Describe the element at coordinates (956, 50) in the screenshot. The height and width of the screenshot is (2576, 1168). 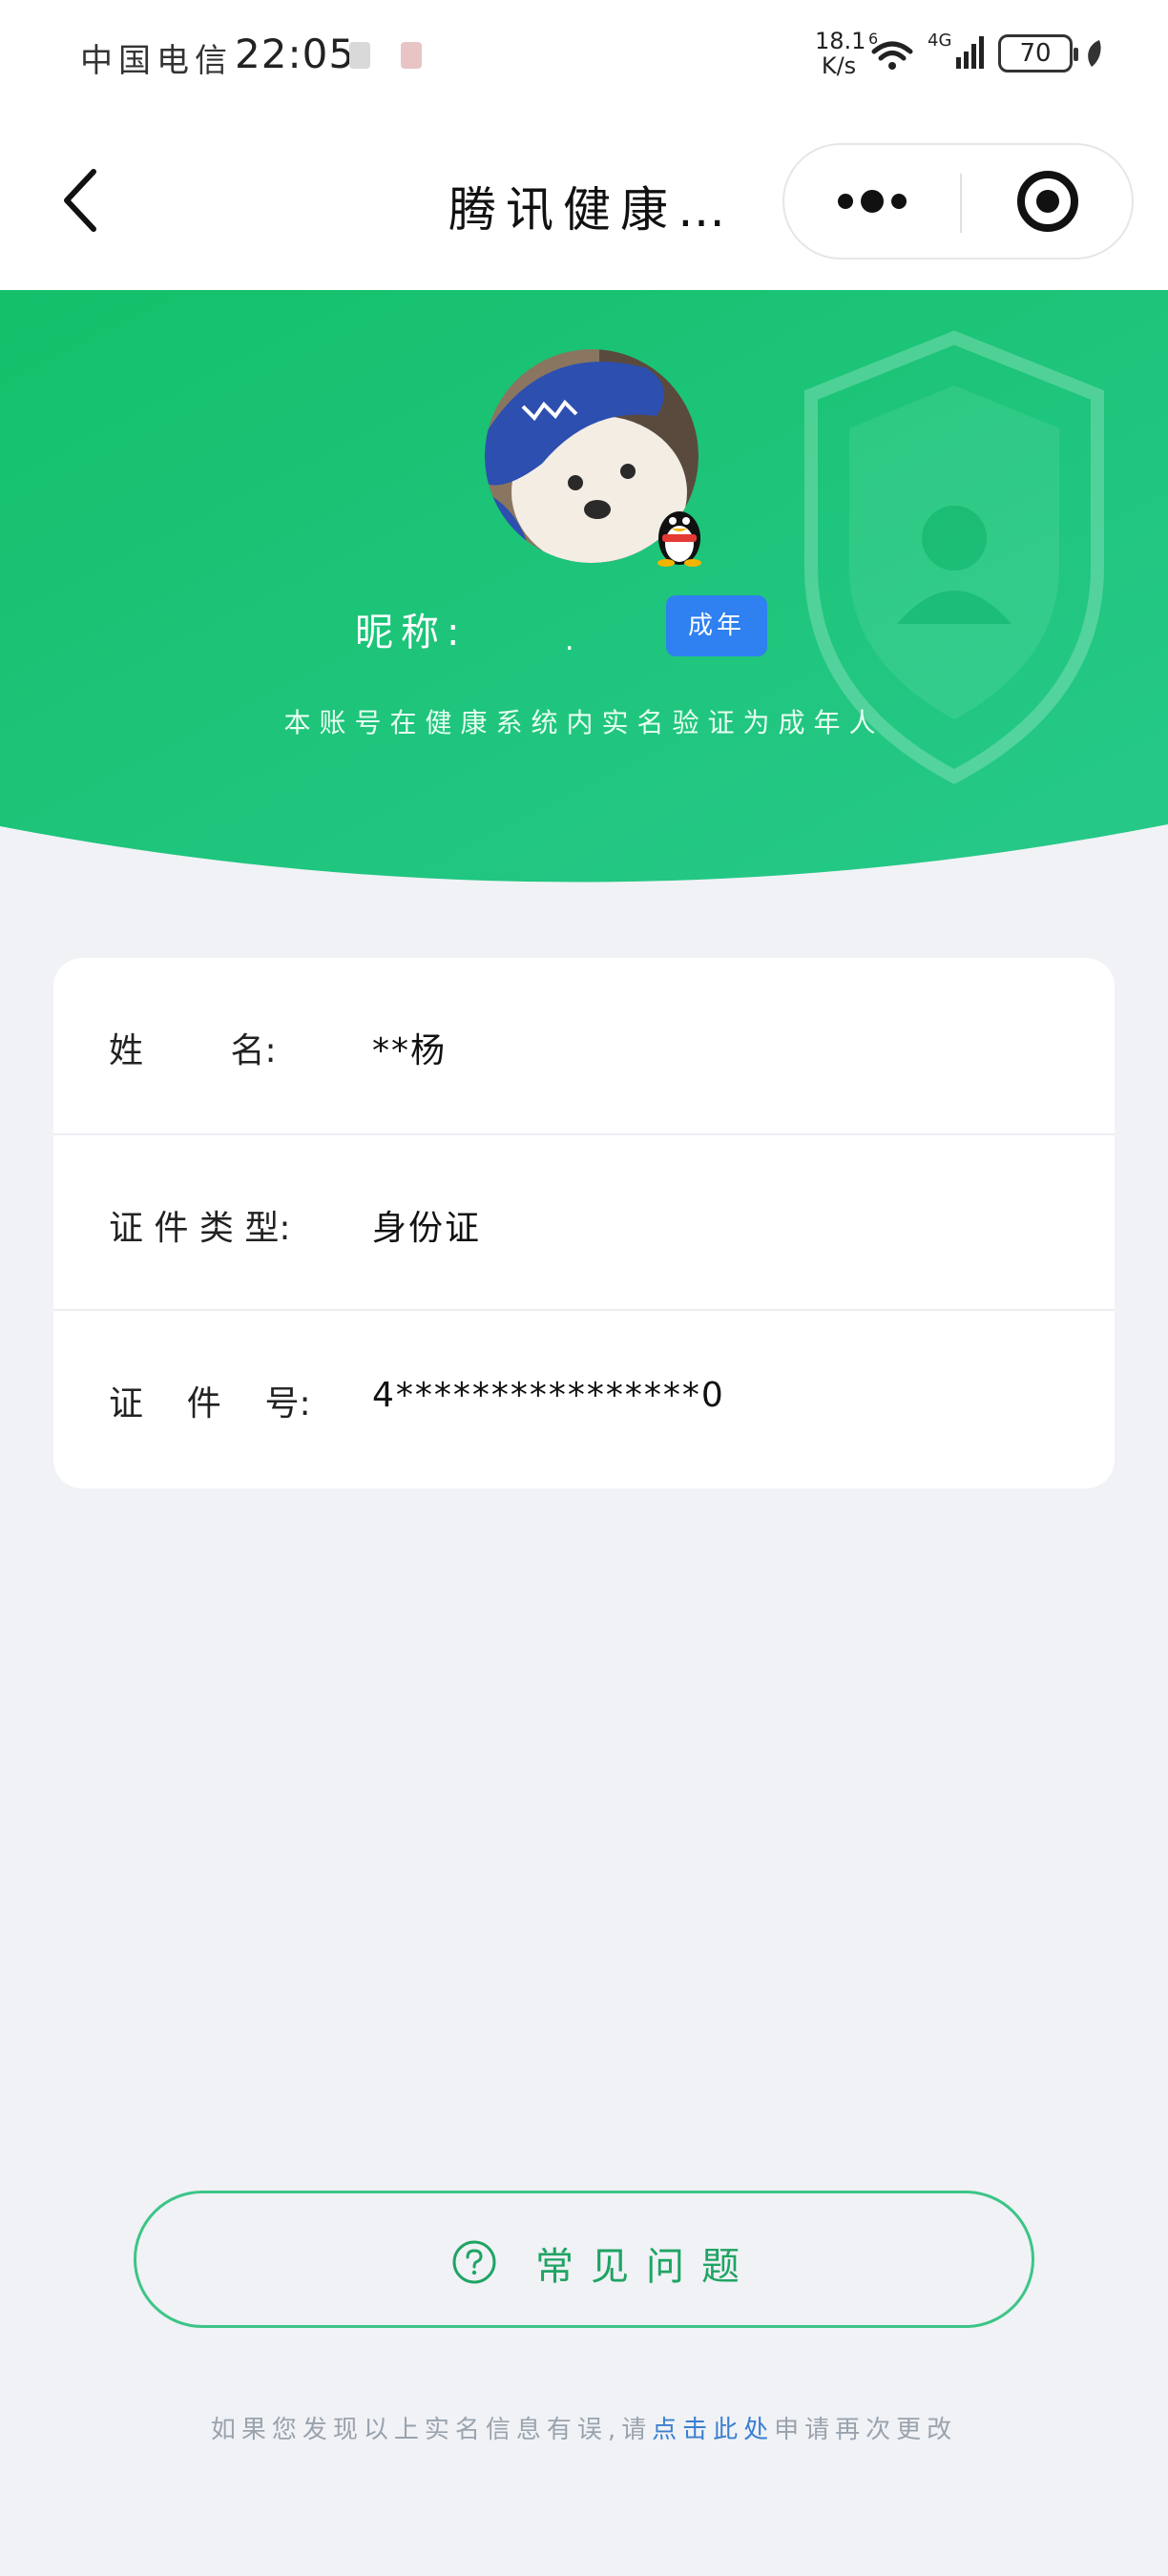
I see `signal-icon: 4G` at that location.